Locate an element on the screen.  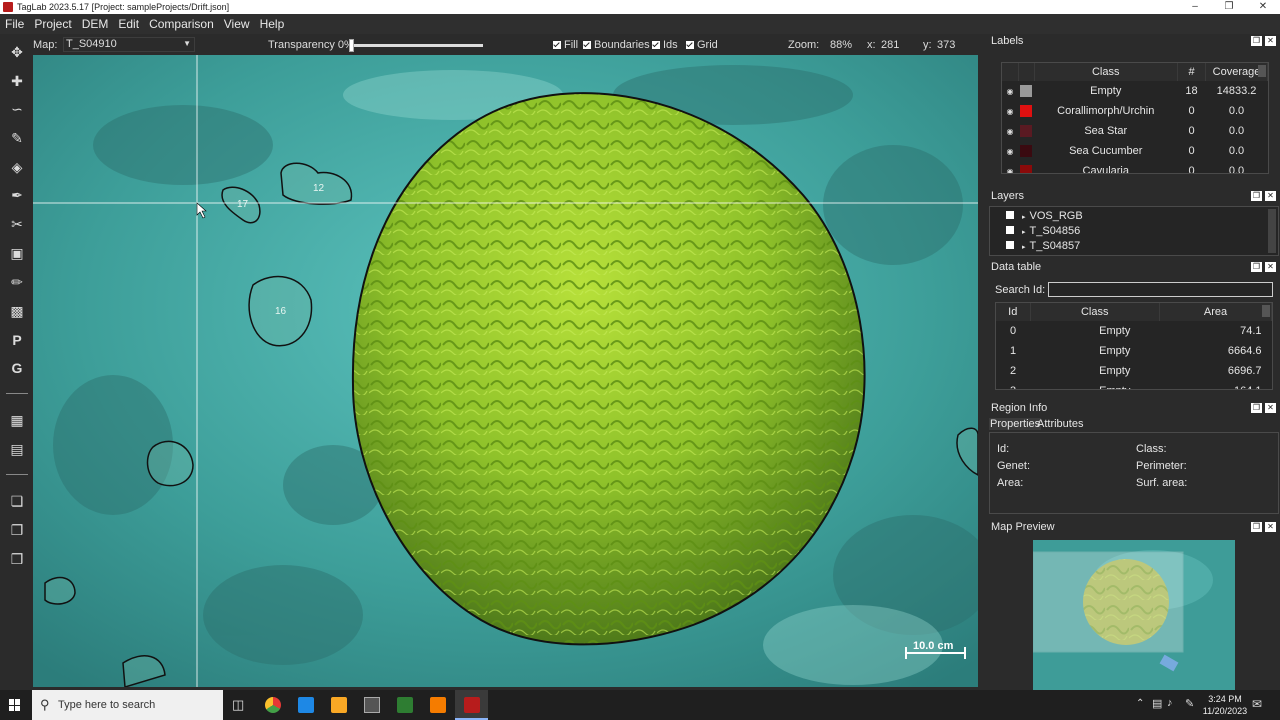
layers-scrollbar is located at coordinates (1272, 231).